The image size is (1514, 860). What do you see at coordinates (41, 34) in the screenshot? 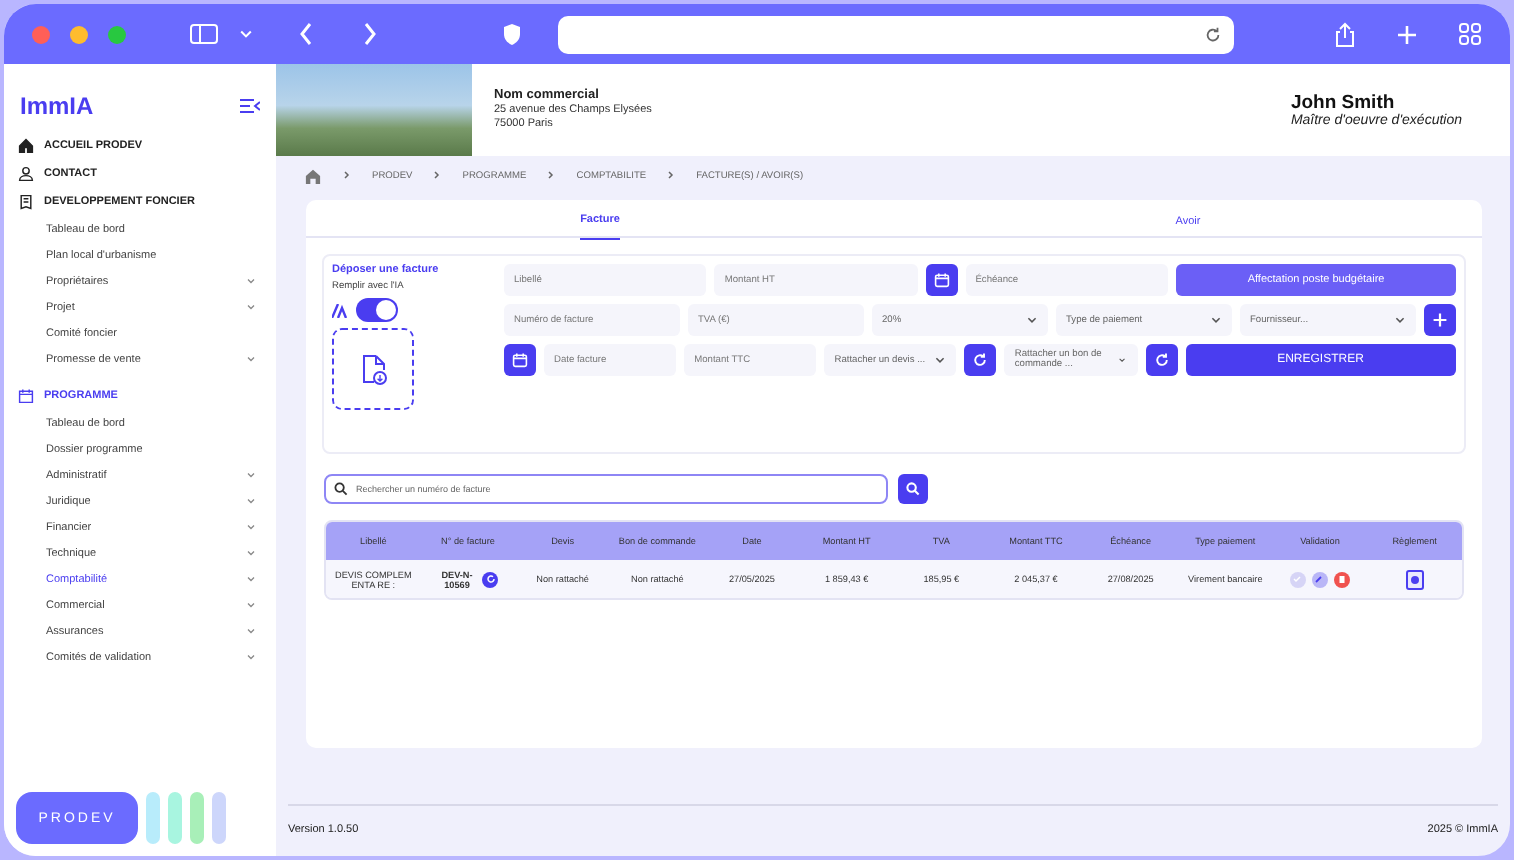
I see `close-dot` at bounding box center [41, 34].